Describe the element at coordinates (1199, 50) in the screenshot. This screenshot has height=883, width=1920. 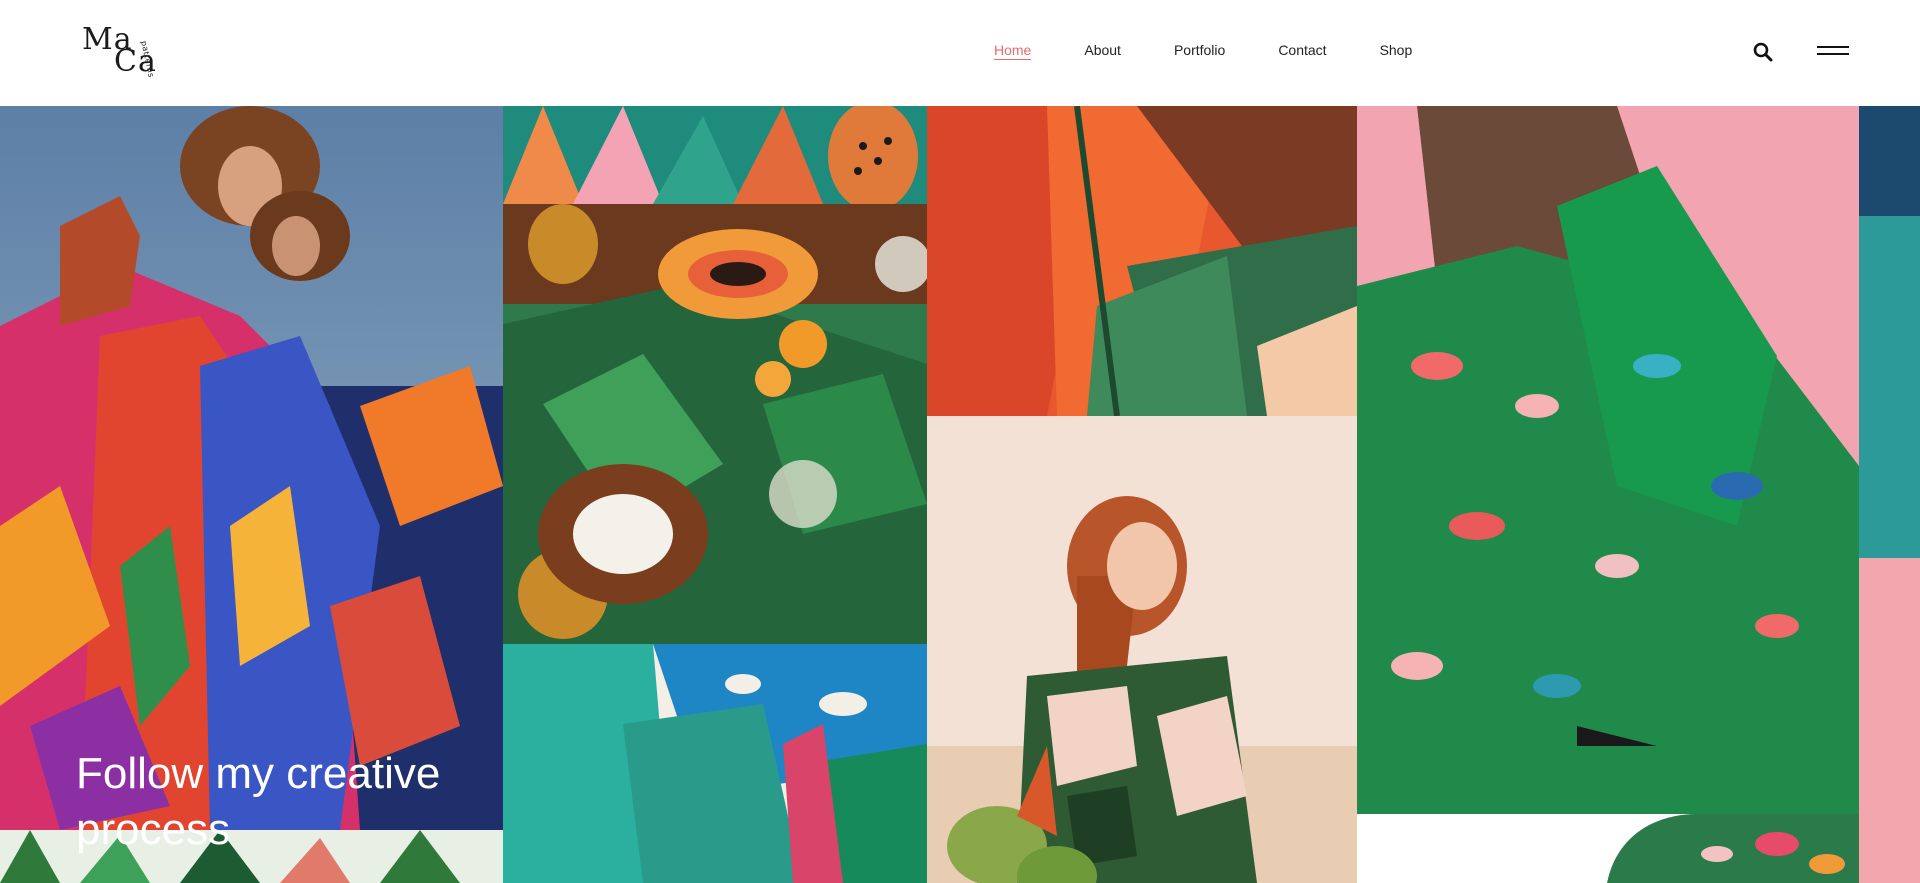
I see `nav-portfolio-link: Portfolio` at that location.